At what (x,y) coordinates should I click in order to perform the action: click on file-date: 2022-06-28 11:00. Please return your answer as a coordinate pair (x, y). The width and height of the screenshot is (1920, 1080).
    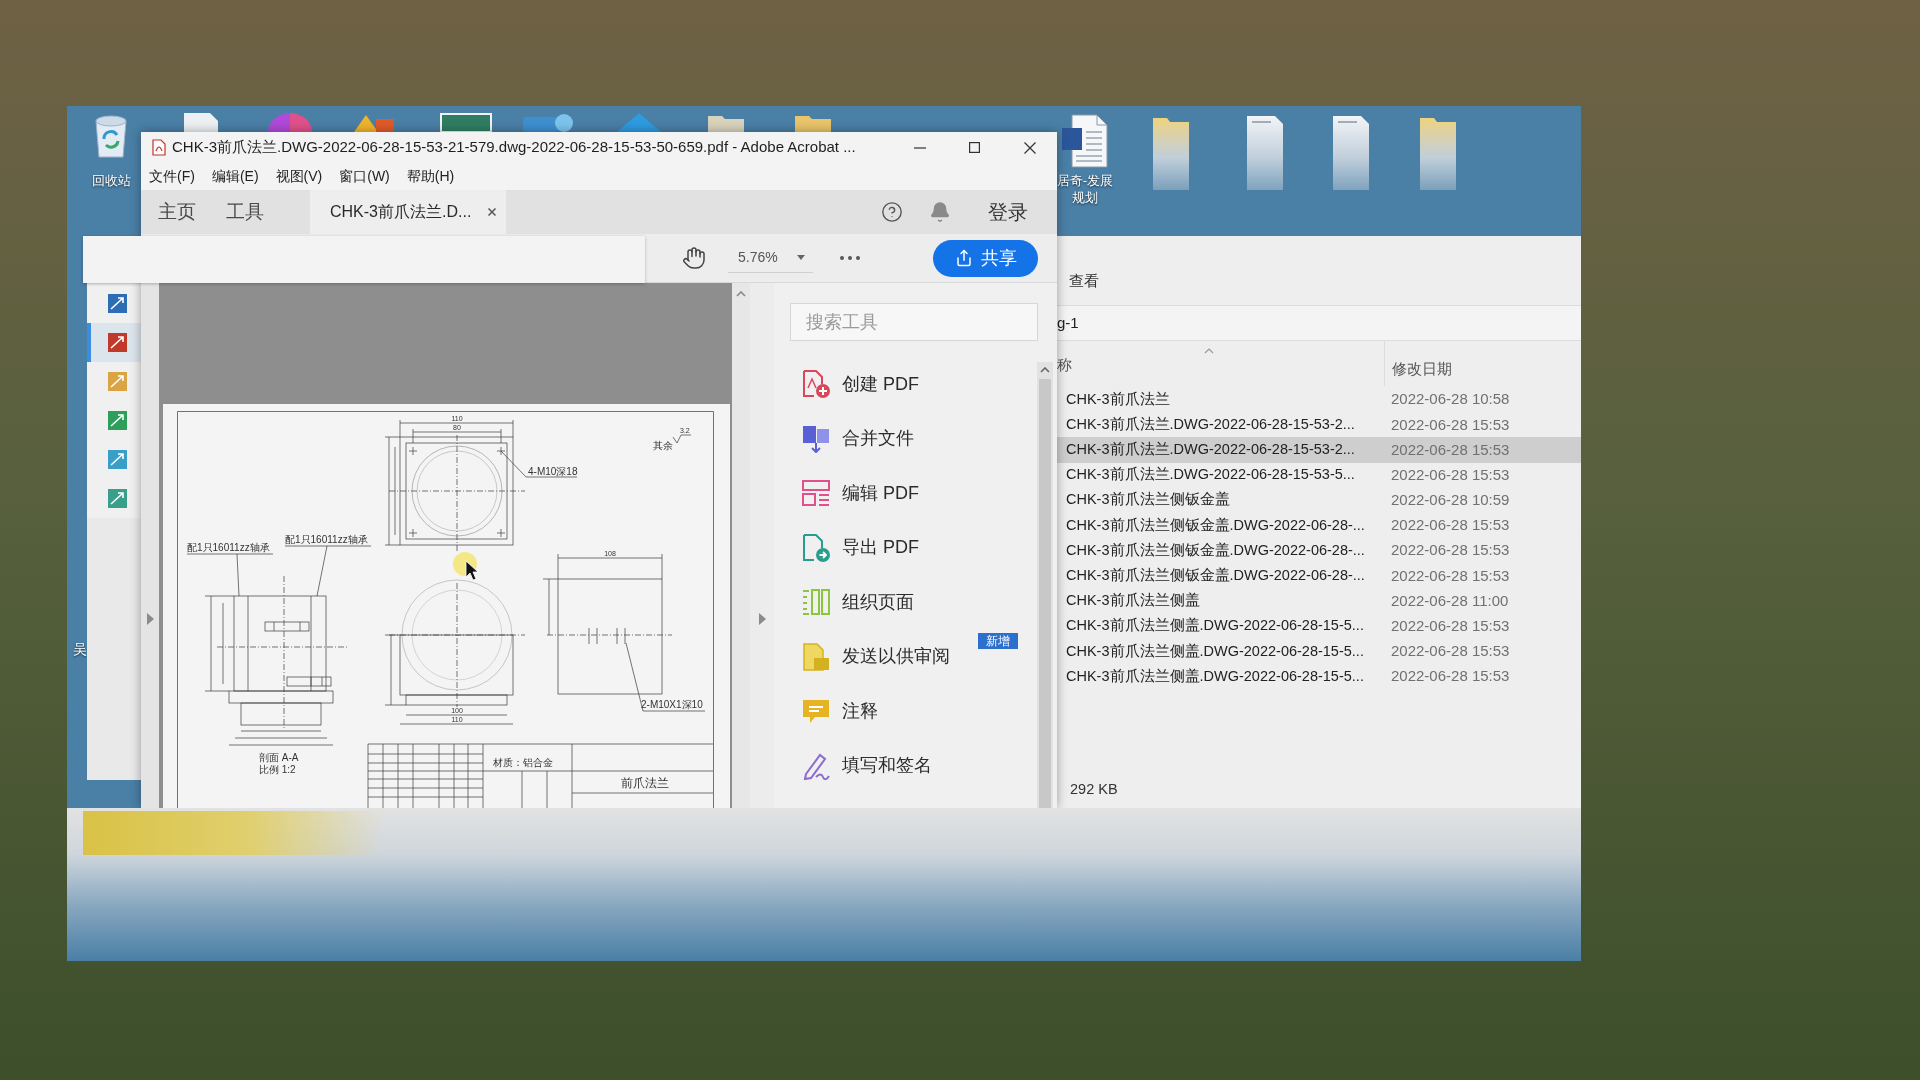
    Looking at the image, I should click on (1449, 600).